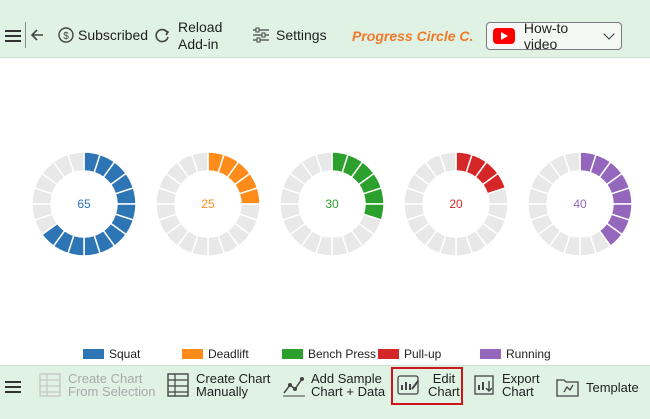 Image resolution: width=650 pixels, height=419 pixels. Describe the element at coordinates (222, 391) in the screenshot. I see `create-man-line2: Manually` at that location.